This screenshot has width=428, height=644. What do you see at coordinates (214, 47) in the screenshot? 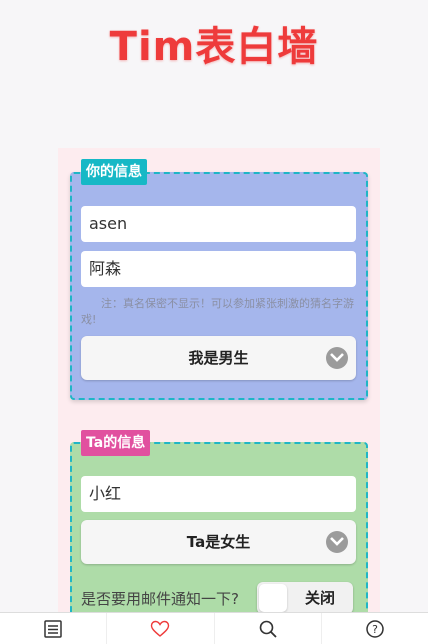
I see `page-title: Tim表白墙` at bounding box center [214, 47].